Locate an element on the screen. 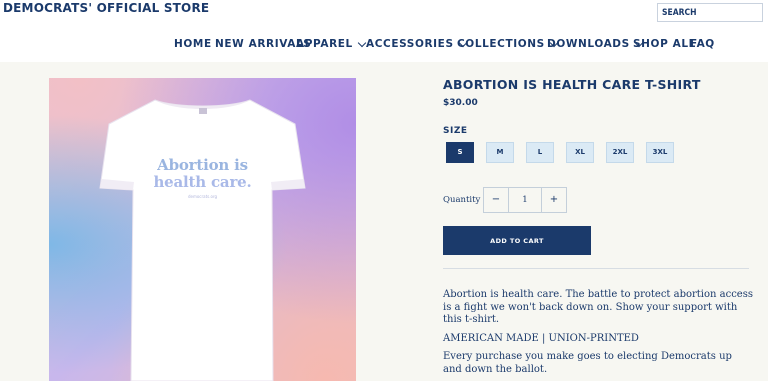  nav-item-shop-all: SHOP ALL is located at coordinates (664, 44).